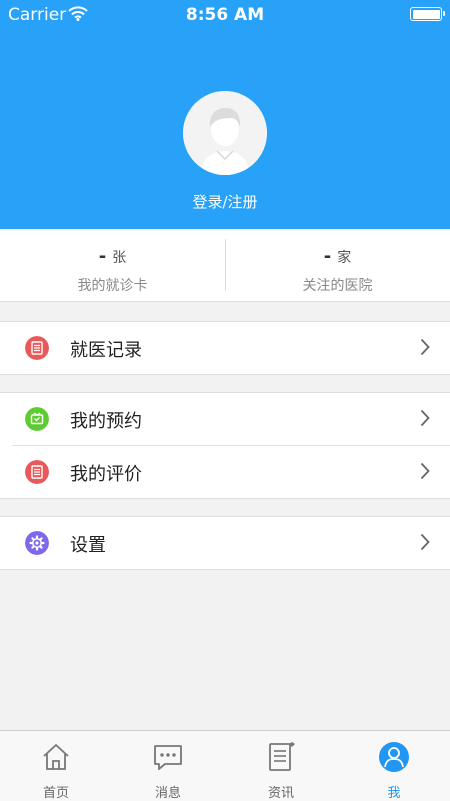  I want to click on menu-item-medical-records: 就医记录, so click(225, 348).